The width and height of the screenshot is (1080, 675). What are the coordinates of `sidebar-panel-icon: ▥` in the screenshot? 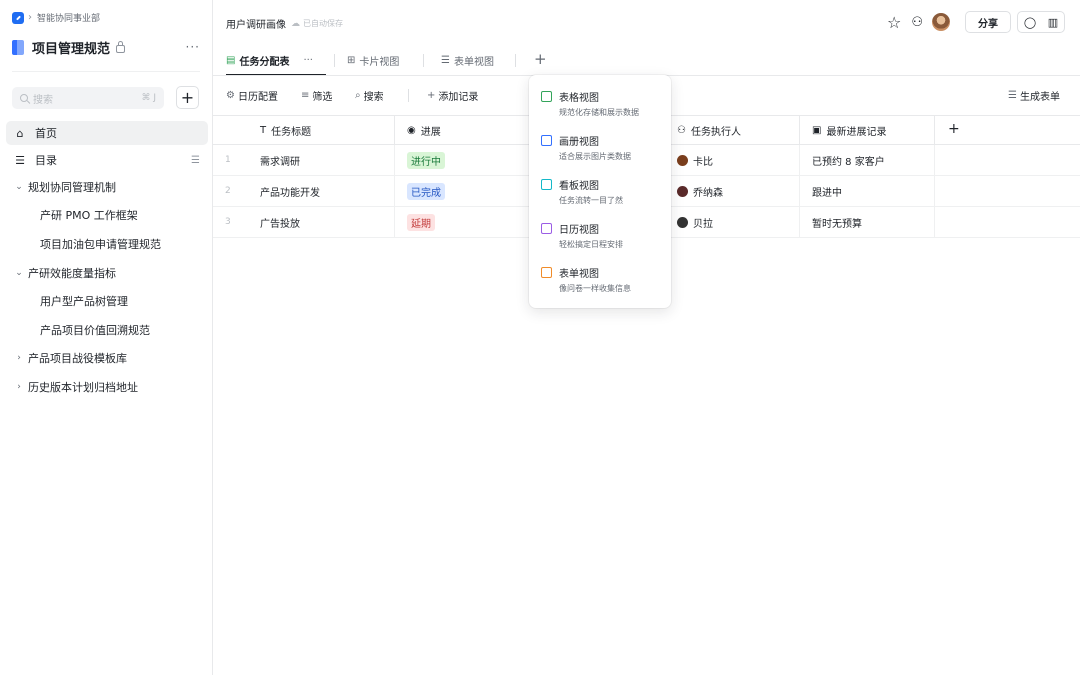 It's located at (1053, 22).